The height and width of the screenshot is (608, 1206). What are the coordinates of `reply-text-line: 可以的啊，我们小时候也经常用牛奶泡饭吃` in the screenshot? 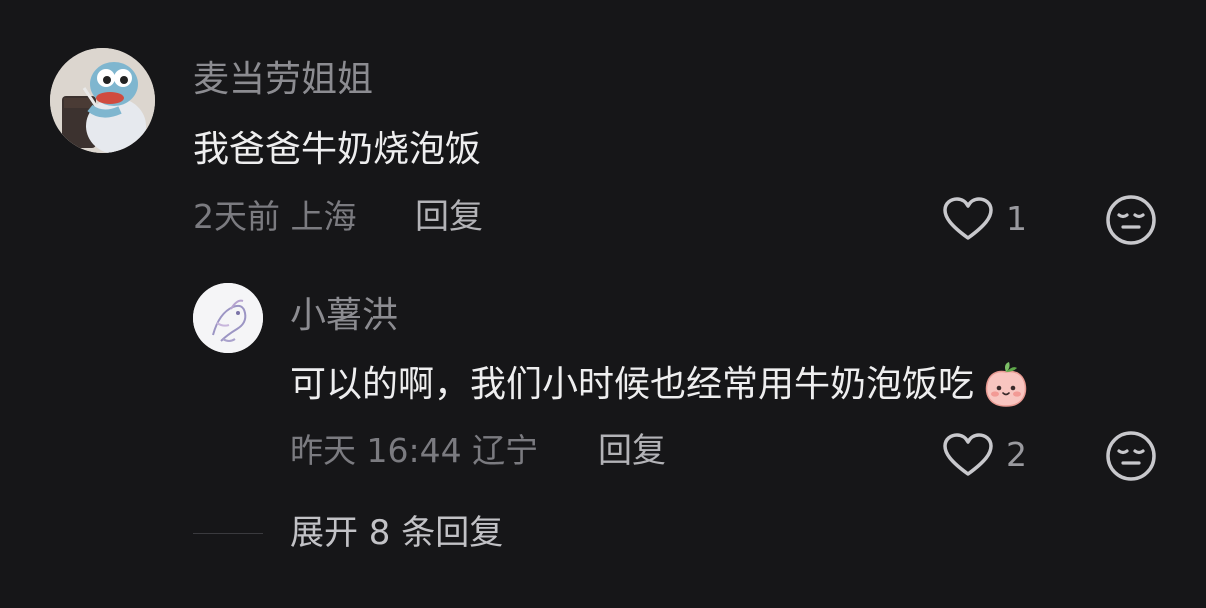 It's located at (660, 384).